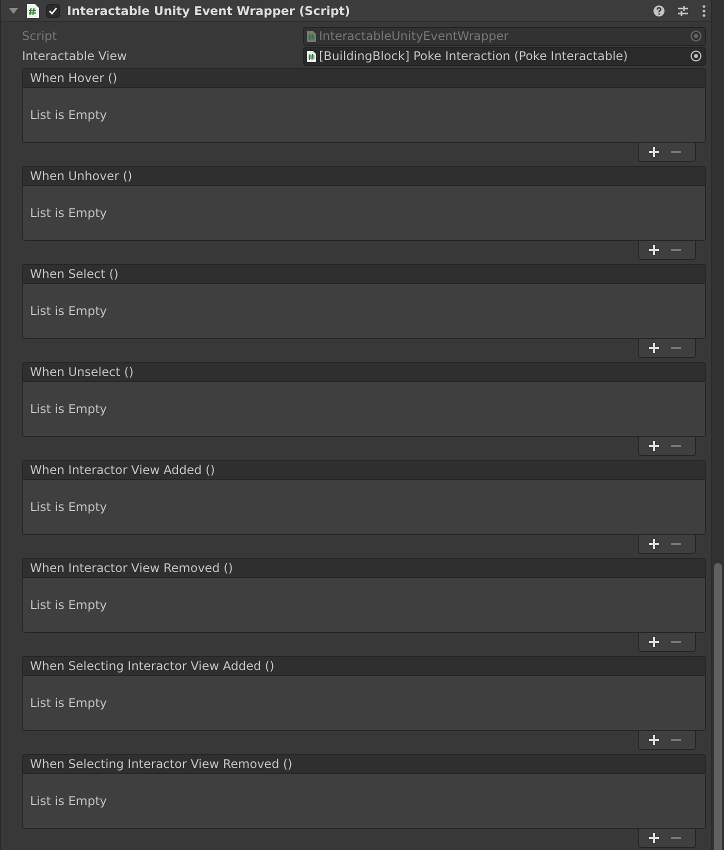 The image size is (724, 850). What do you see at coordinates (122, 470) in the screenshot?
I see `event-title: When Interactor View Added ()` at bounding box center [122, 470].